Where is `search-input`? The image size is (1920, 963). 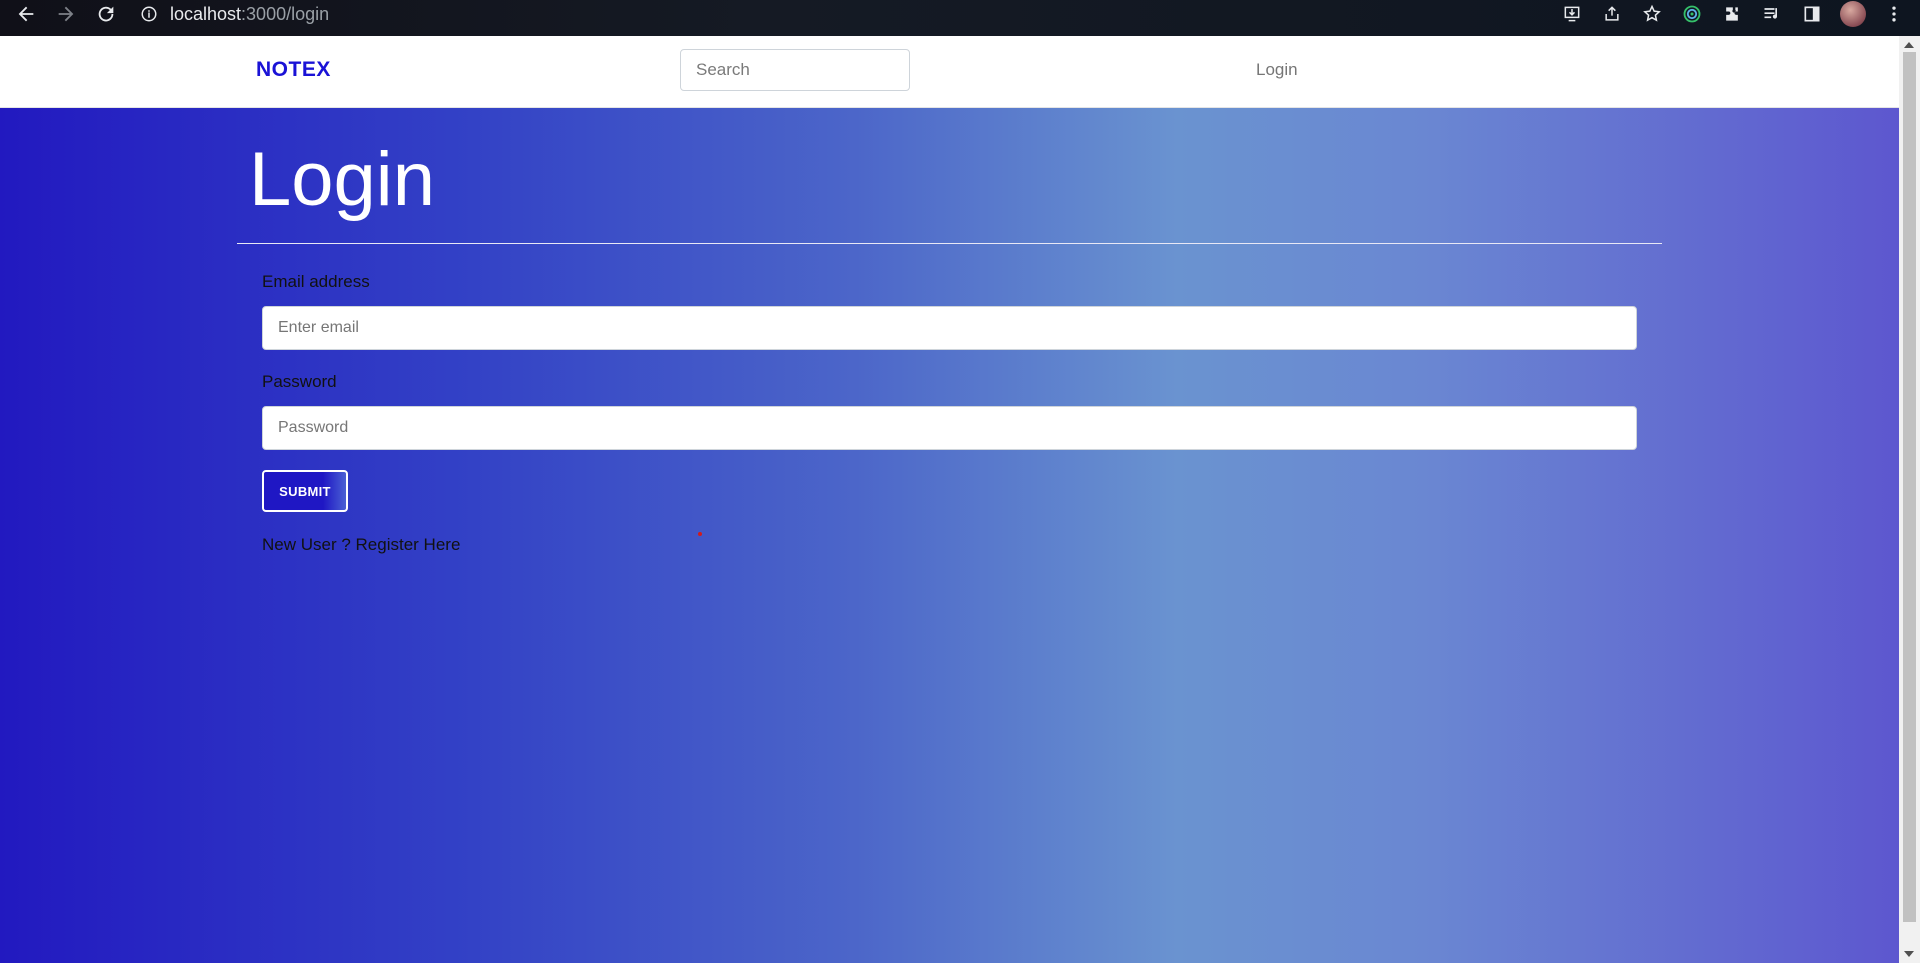
search-input is located at coordinates (795, 70).